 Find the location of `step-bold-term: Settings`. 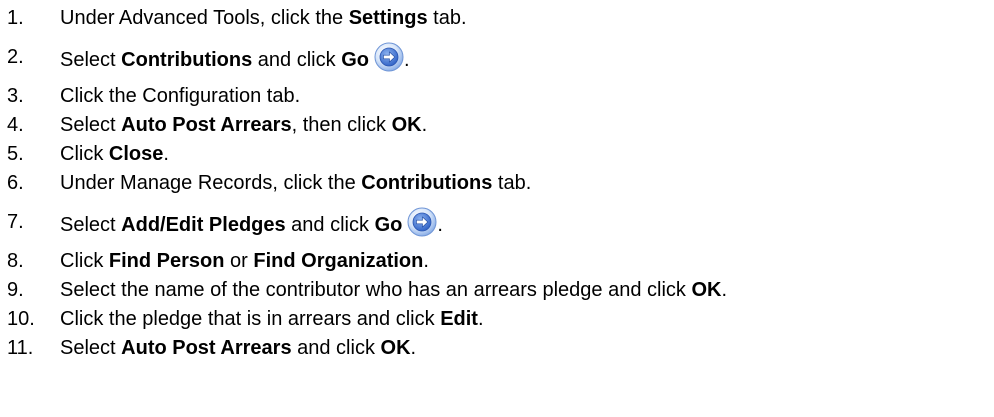

step-bold-term: Settings is located at coordinates (388, 18).